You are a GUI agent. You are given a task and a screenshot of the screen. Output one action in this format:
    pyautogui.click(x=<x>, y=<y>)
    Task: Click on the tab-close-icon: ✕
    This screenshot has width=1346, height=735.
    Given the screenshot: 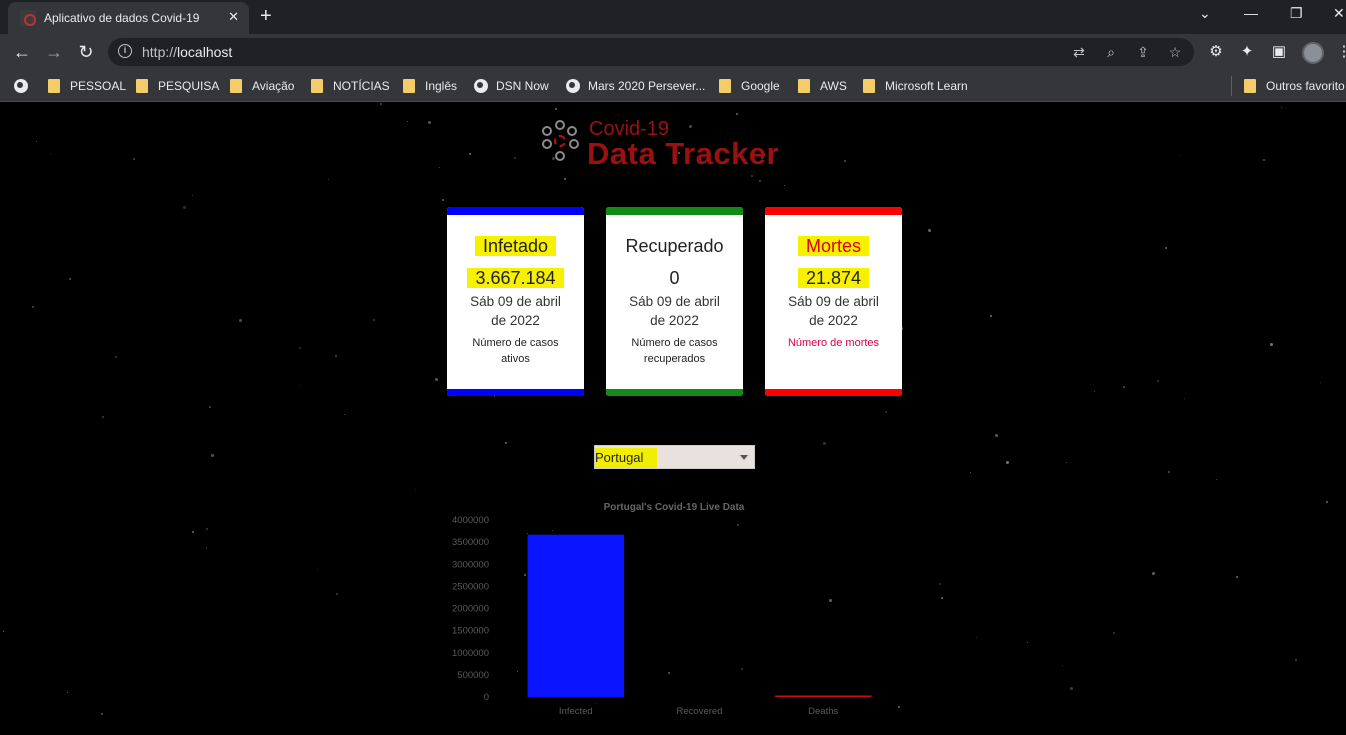 What is the action you would take?
    pyautogui.click(x=233, y=17)
    